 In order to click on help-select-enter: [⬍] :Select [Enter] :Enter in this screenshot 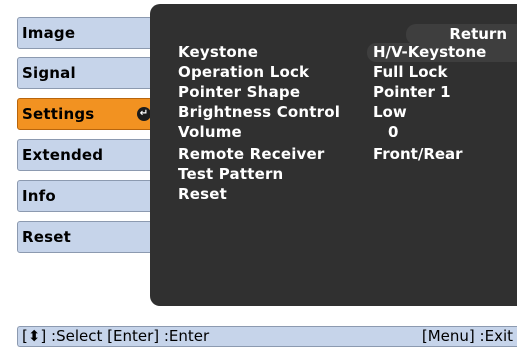, I will do `click(116, 336)`.